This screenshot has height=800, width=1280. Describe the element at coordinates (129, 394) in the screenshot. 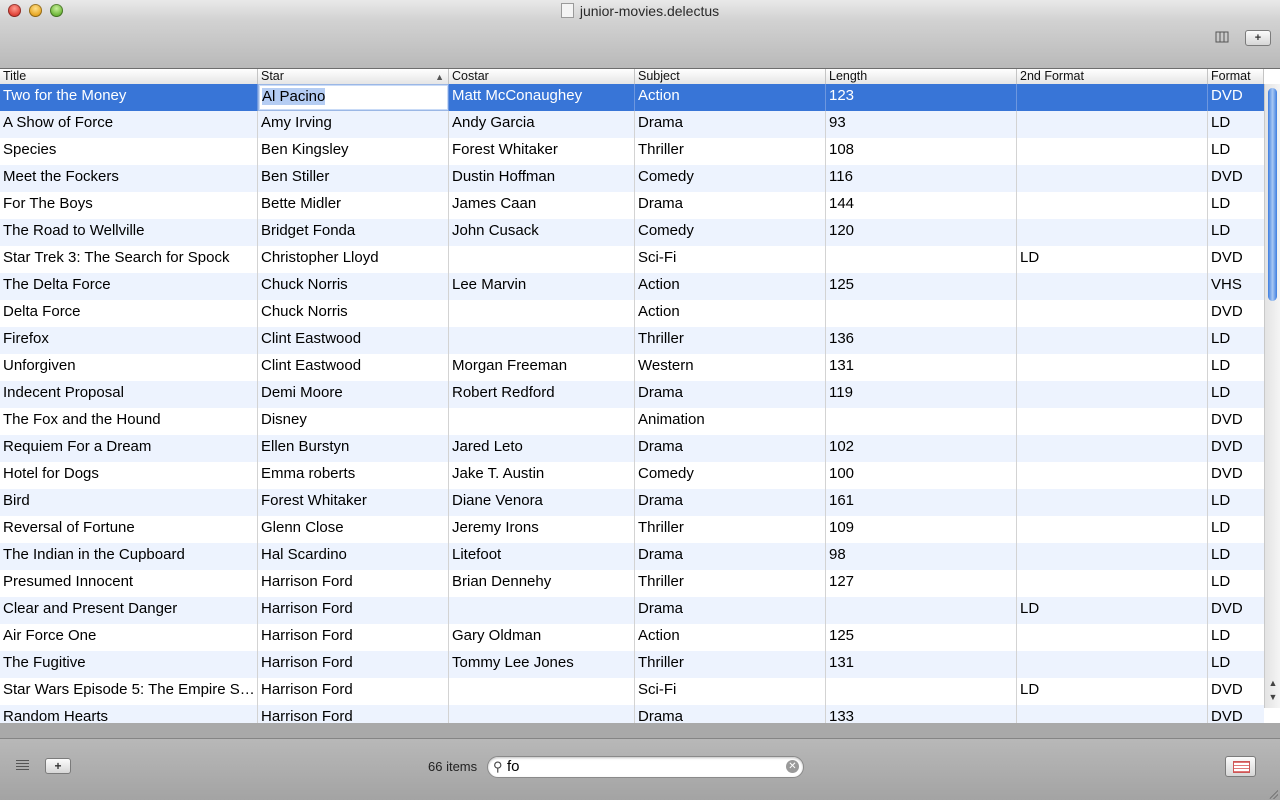

I see `cell-title: Indecent Proposal` at that location.